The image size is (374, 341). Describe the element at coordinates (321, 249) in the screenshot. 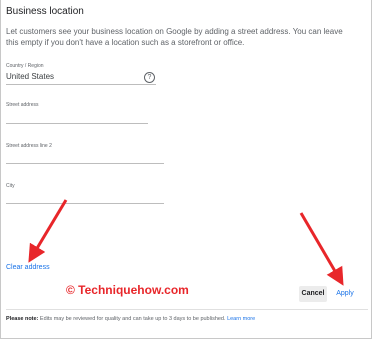

I see `apply-arrow` at that location.